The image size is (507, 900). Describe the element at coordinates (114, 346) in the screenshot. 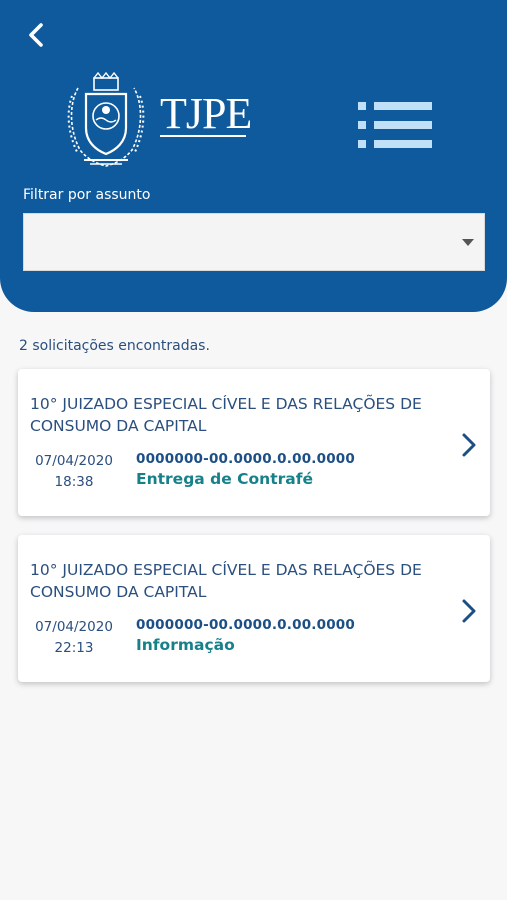

I see `results-count: 2 solicitações encontradas.` at that location.